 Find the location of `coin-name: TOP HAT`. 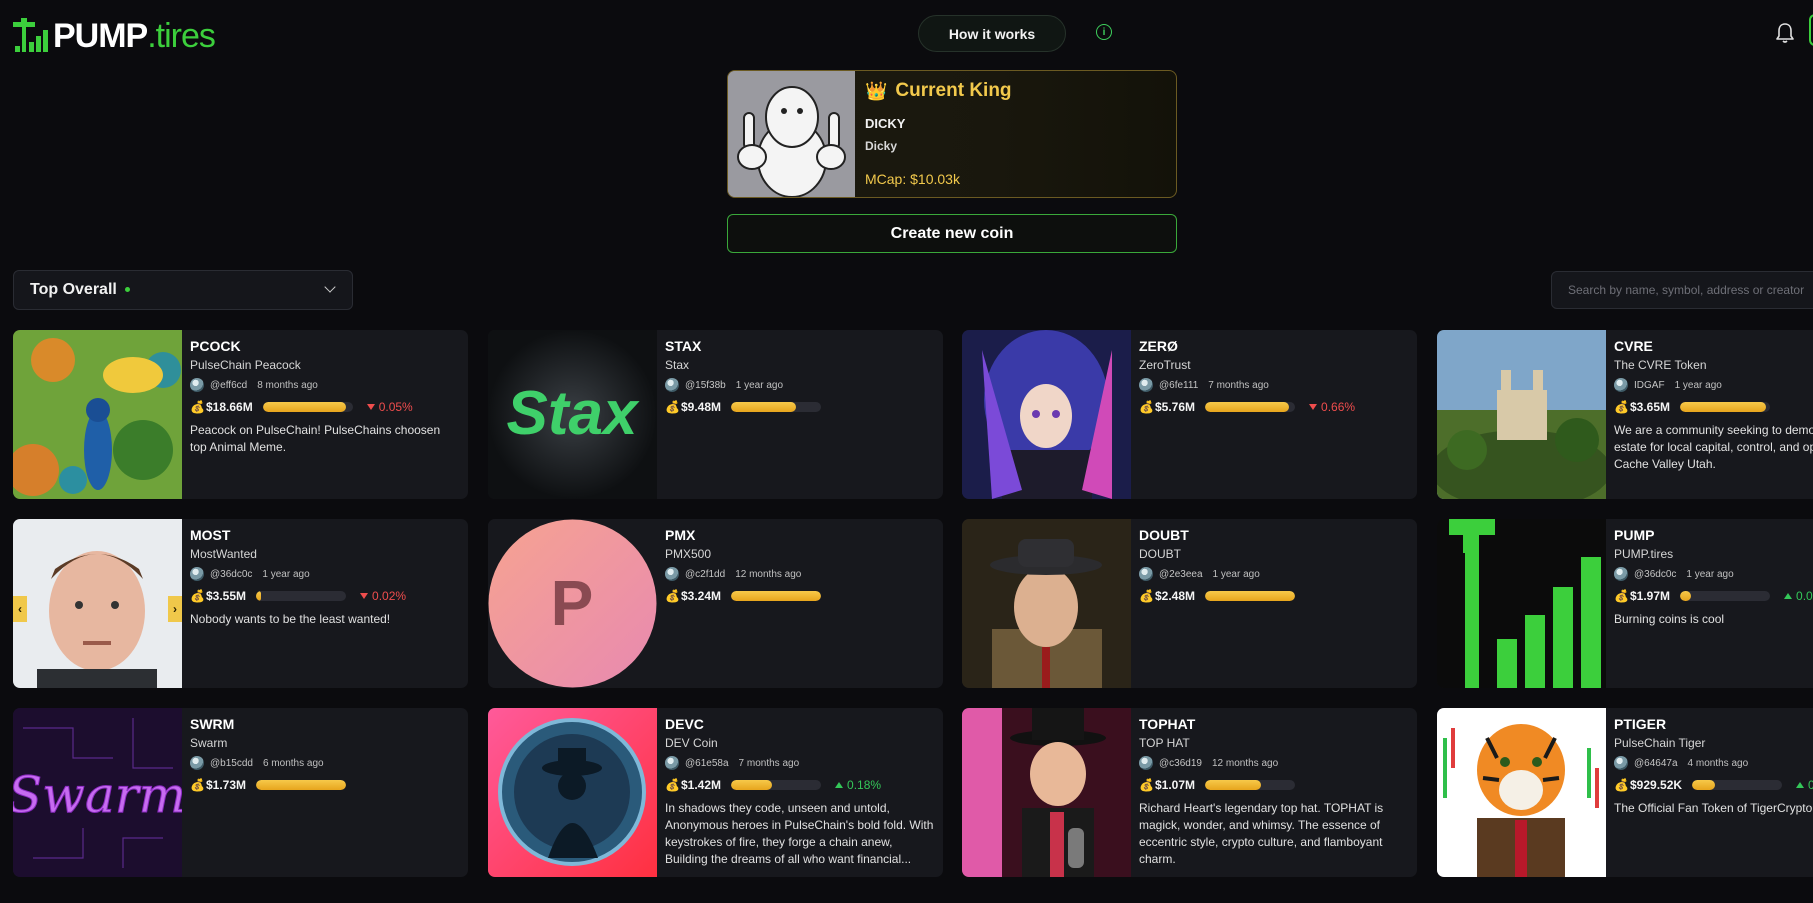

coin-name: TOP HAT is located at coordinates (1164, 743).